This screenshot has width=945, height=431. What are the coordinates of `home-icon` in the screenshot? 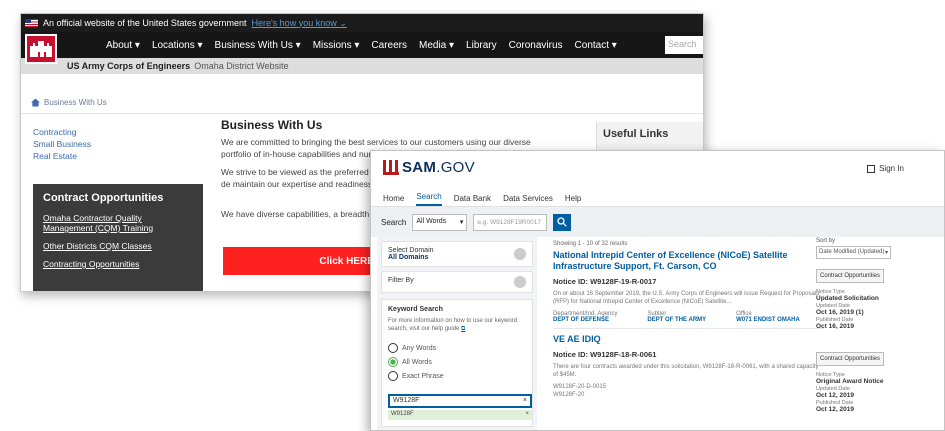 It's located at (35, 102).